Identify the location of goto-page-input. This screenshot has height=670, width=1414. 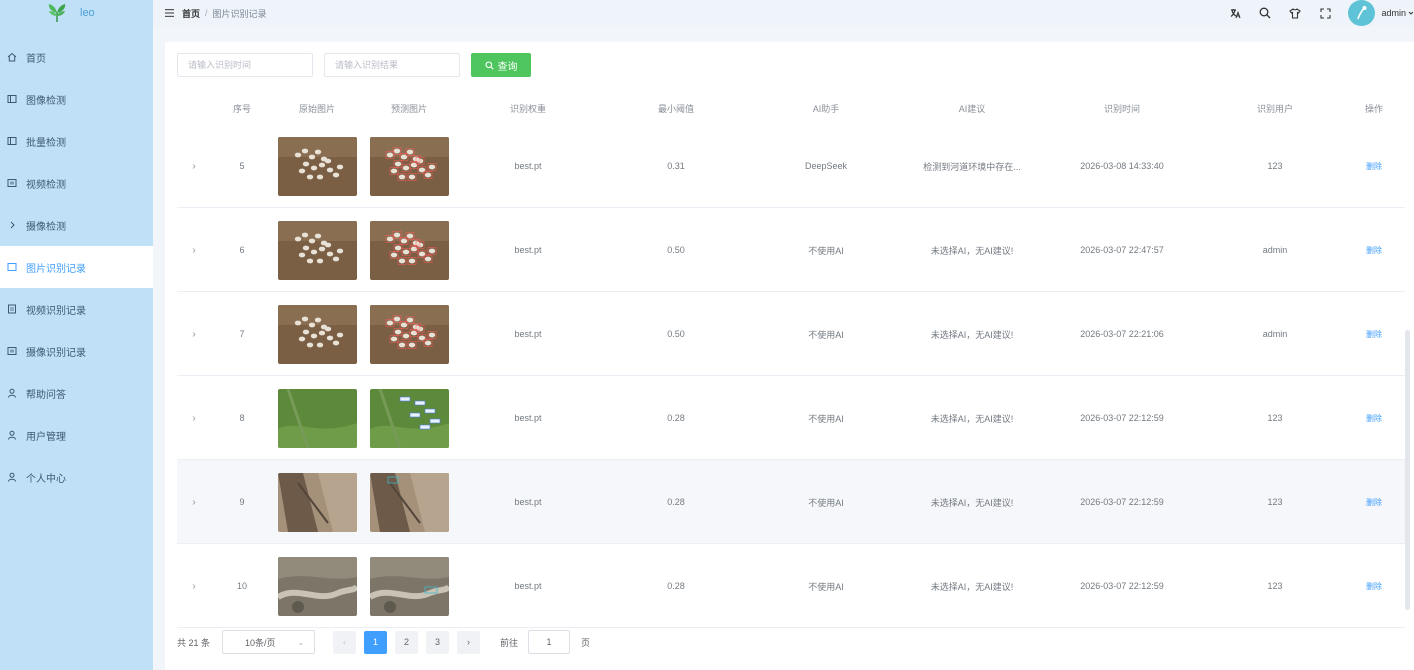
(549, 642).